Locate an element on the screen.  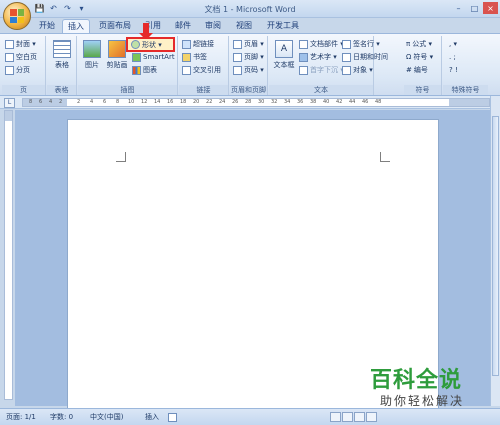
redo-icon: ↷ is located at coordinates (67, 8).